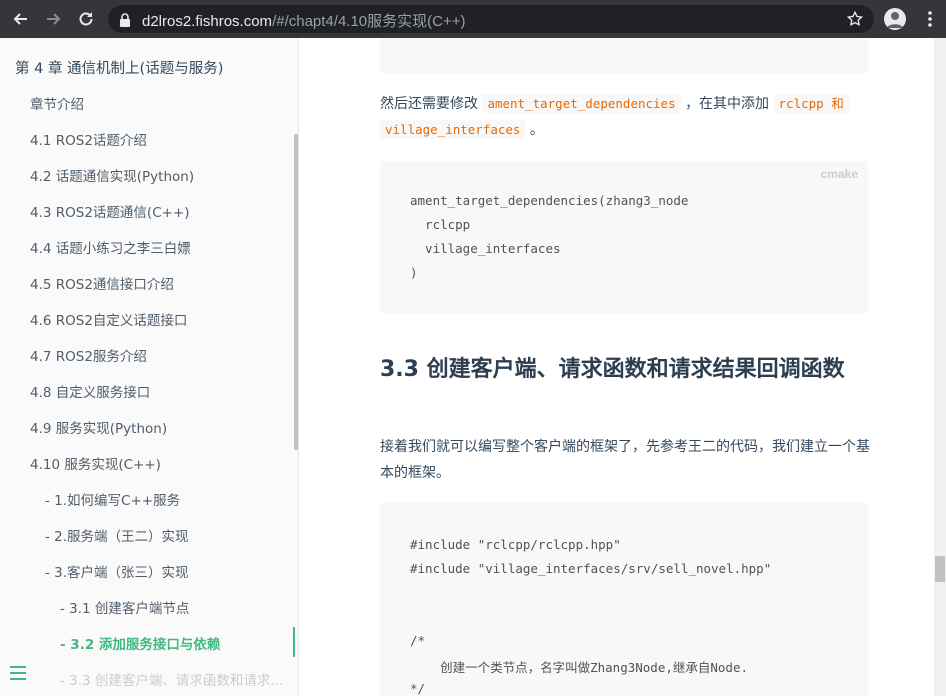 The image size is (946, 696). I want to click on sidebar-item-4-2: 4.2 话题通信实现(Python), so click(112, 175).